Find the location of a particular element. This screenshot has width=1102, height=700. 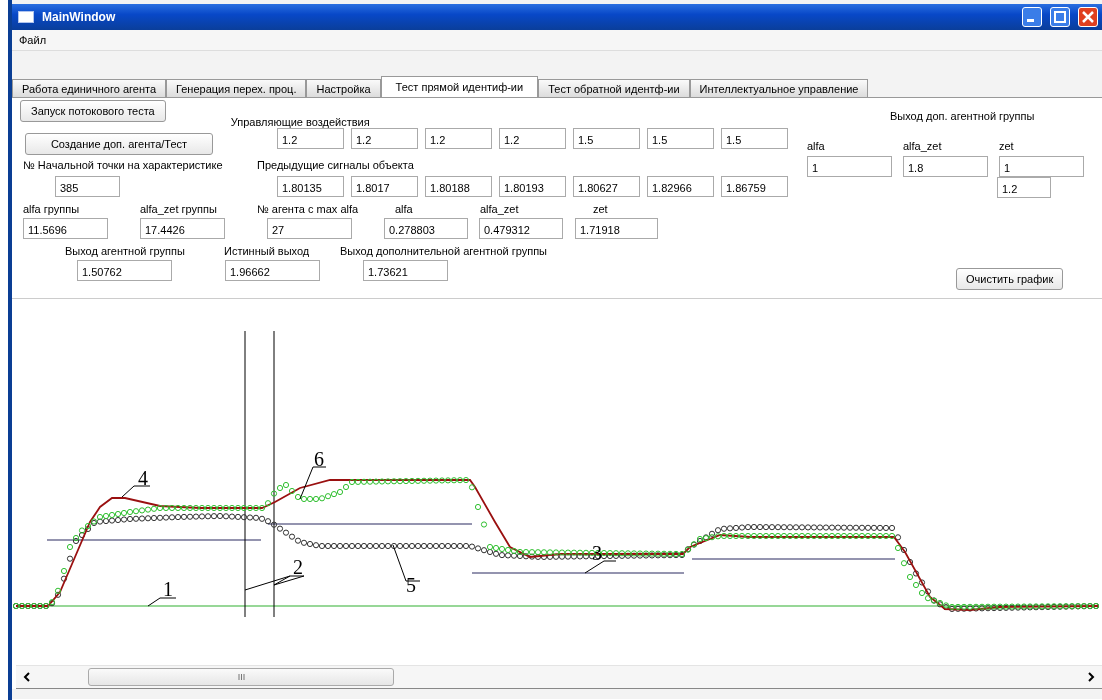

input-field: 385 is located at coordinates (87, 186).